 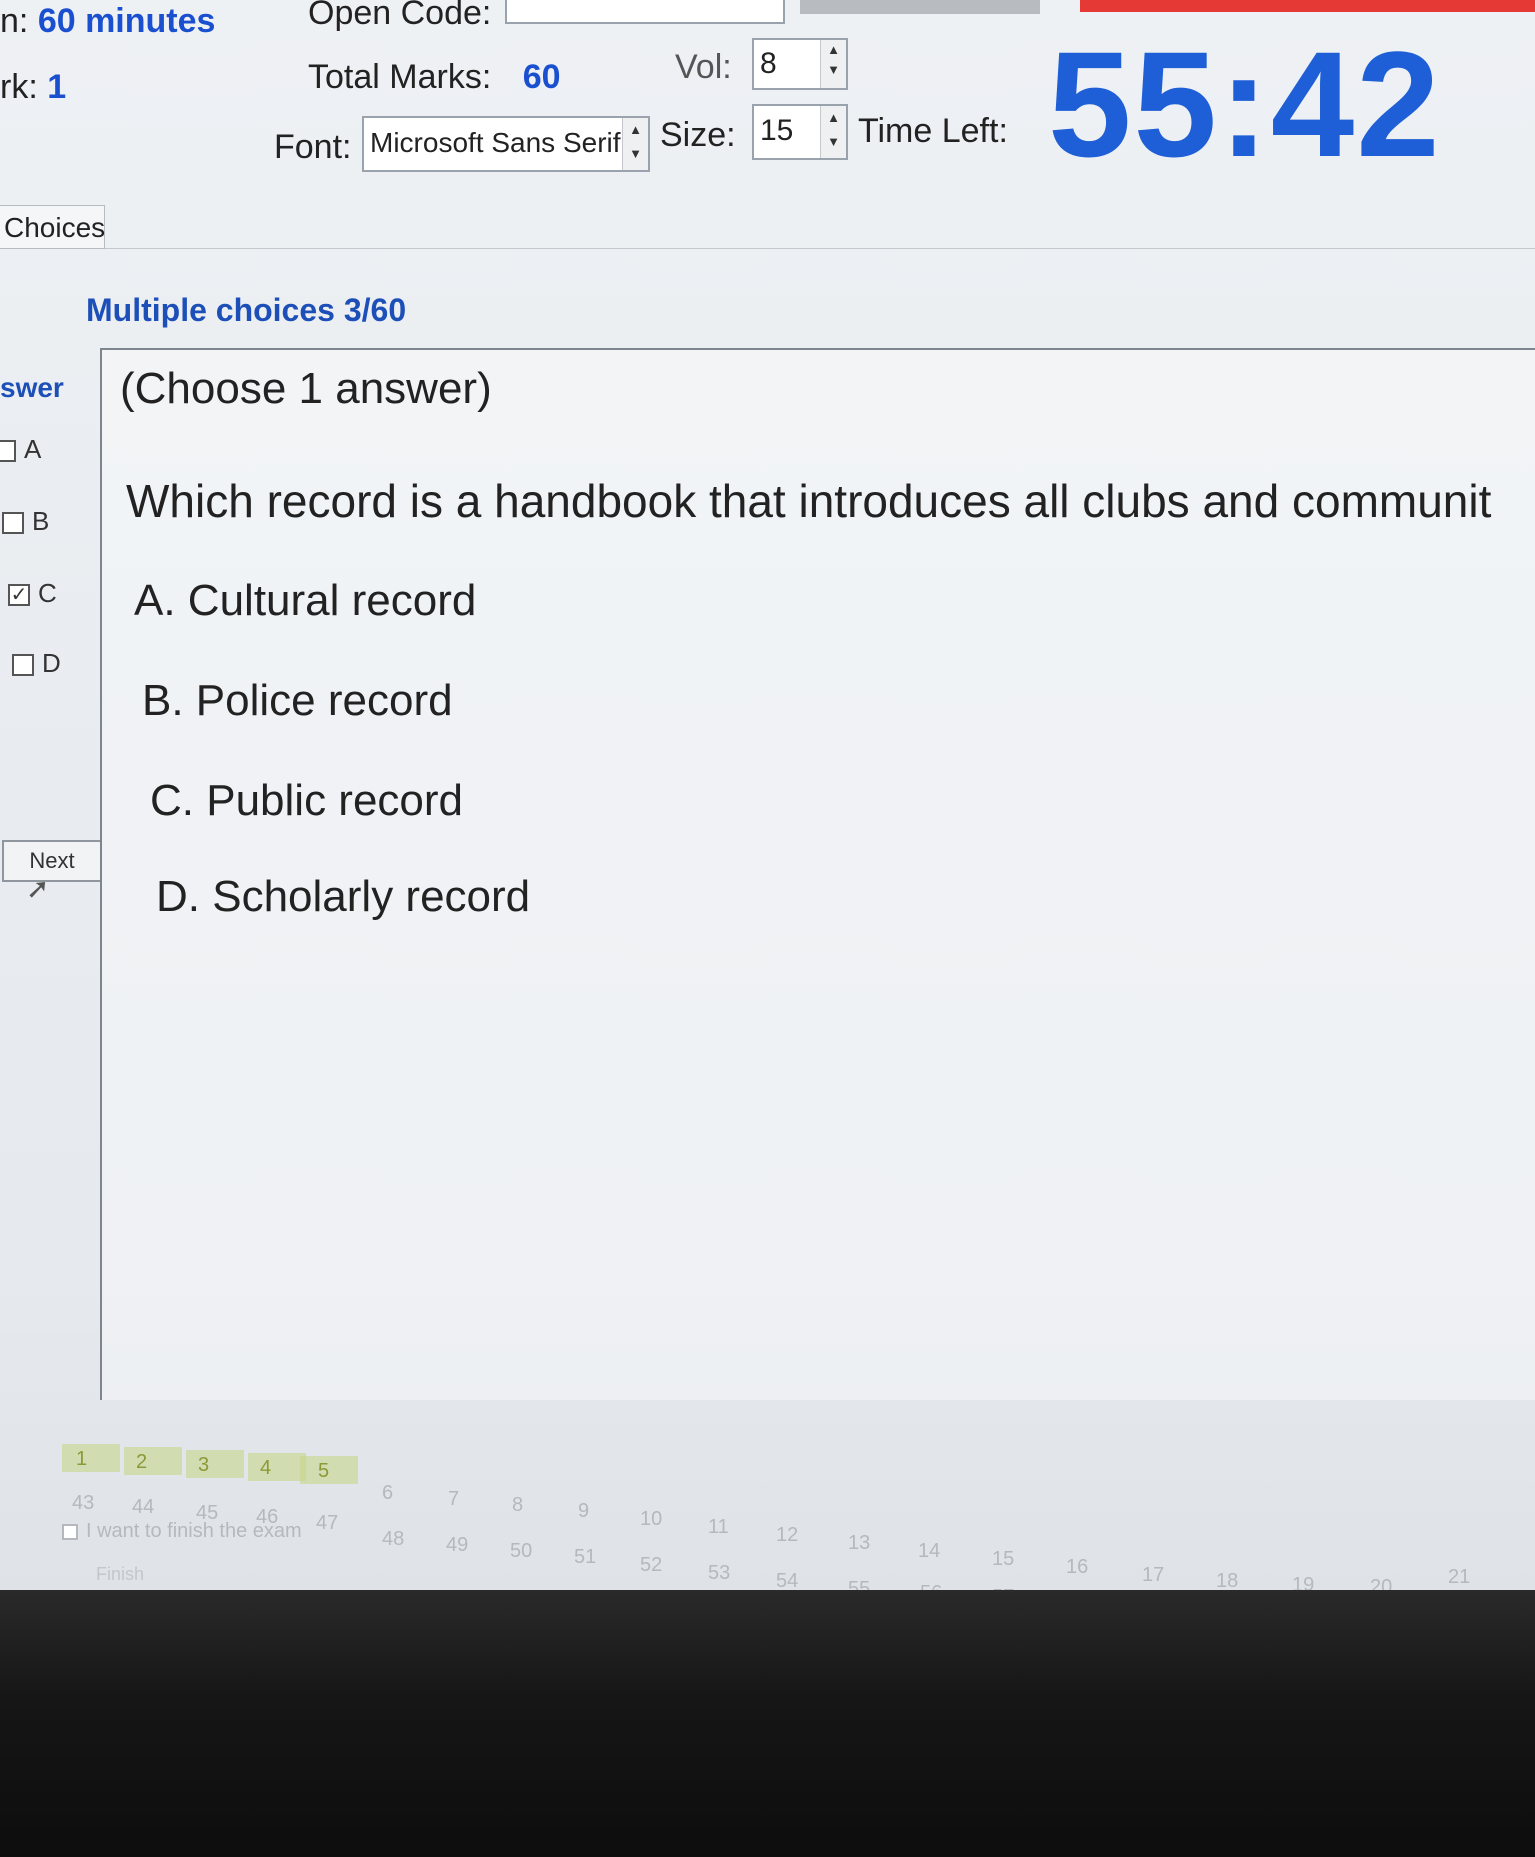 What do you see at coordinates (787, 1535) in the screenshot?
I see `question-number: 12` at bounding box center [787, 1535].